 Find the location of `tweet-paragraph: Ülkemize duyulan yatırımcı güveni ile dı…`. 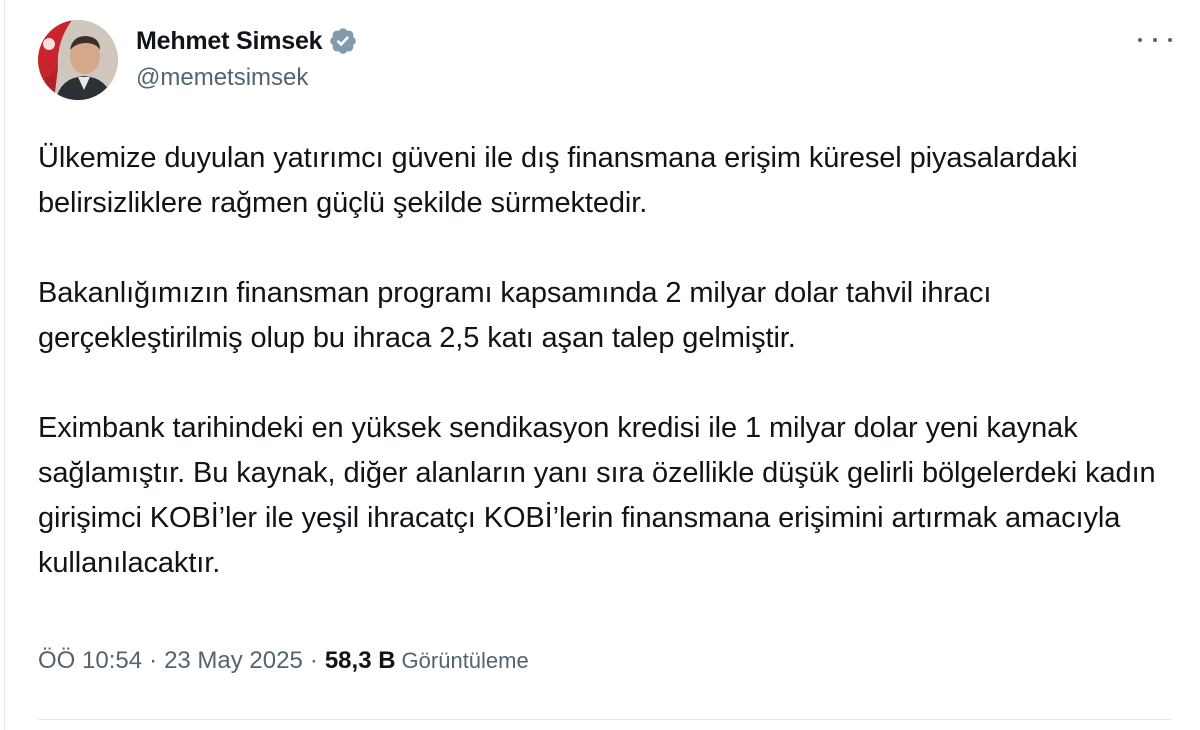

tweet-paragraph: Ülkemize duyulan yatırımcı güveni ile dı… is located at coordinates (558, 180).